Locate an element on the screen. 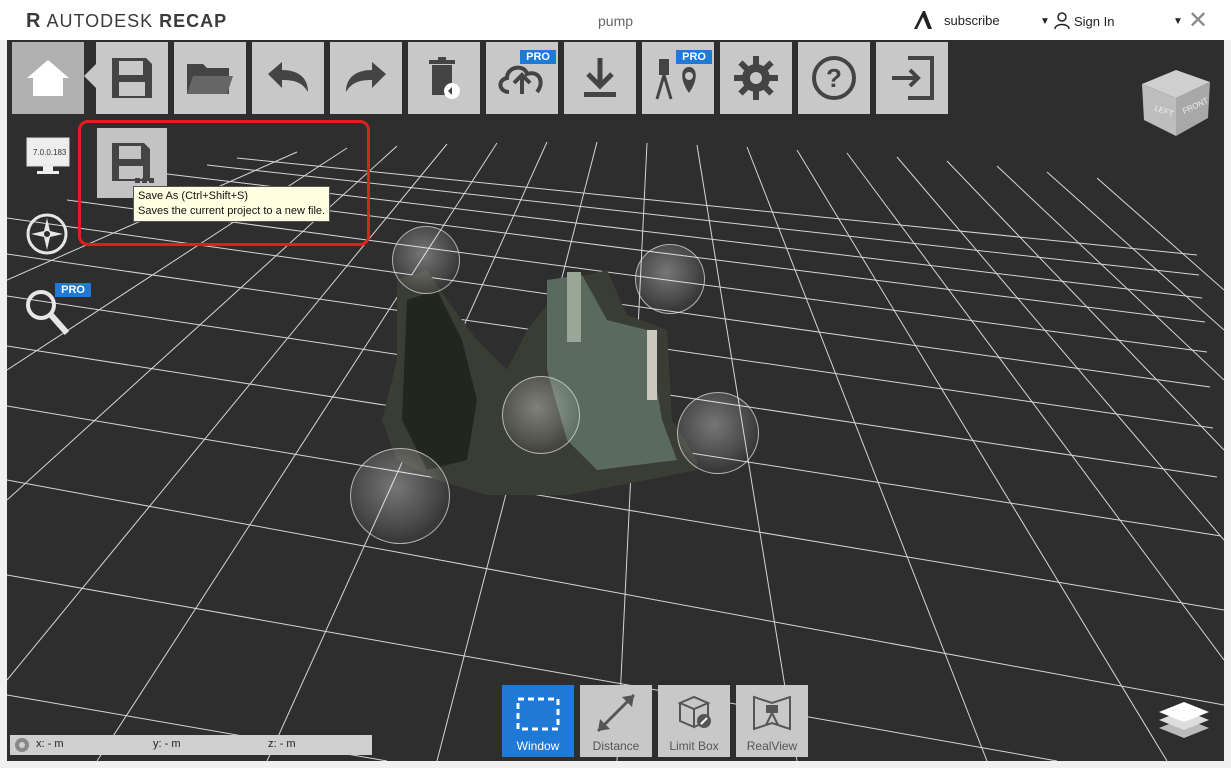 The image size is (1231, 768). undo-icon is located at coordinates (288, 77).